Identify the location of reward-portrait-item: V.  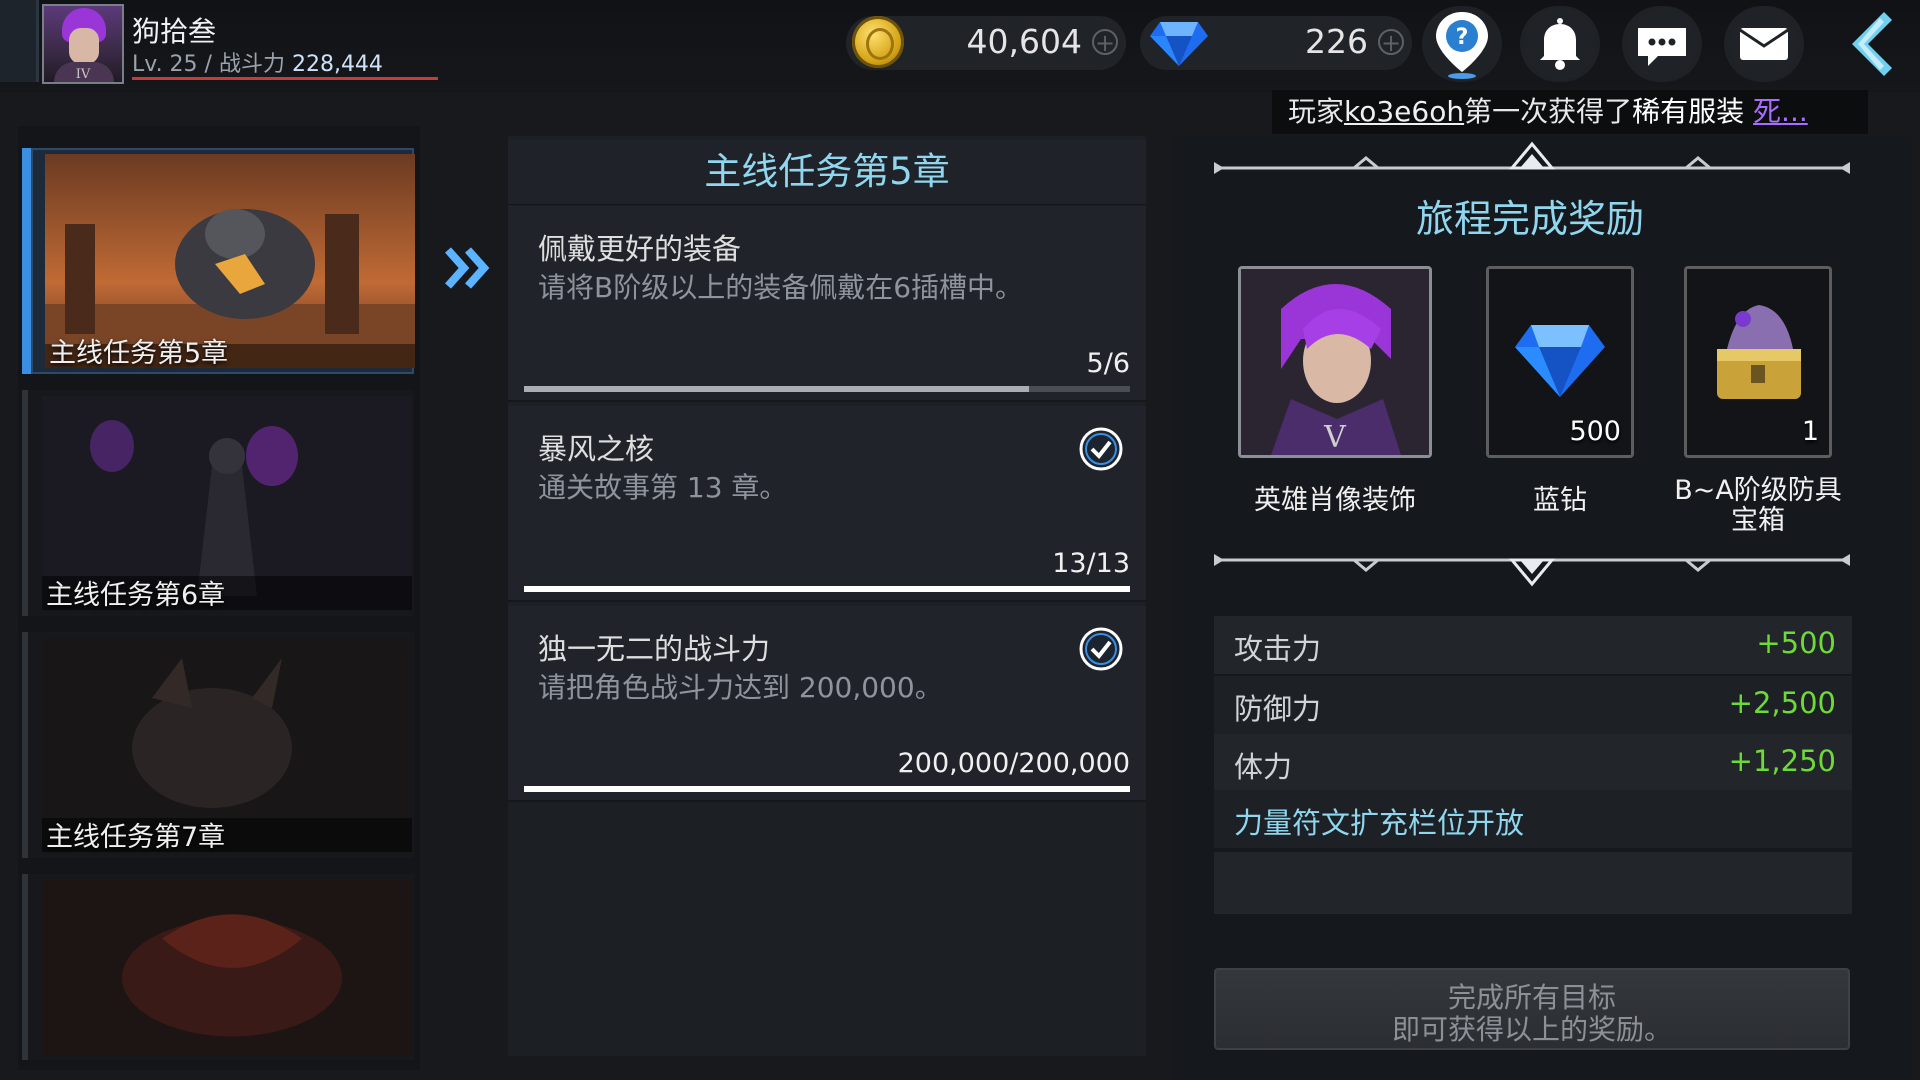
(1335, 362).